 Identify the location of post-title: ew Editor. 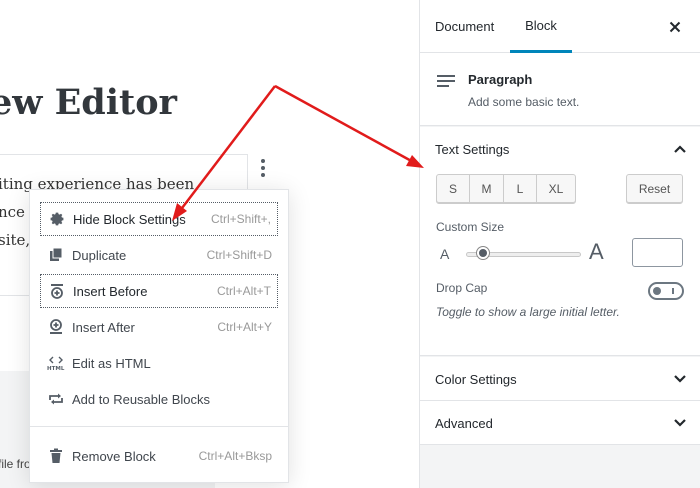
(88, 102).